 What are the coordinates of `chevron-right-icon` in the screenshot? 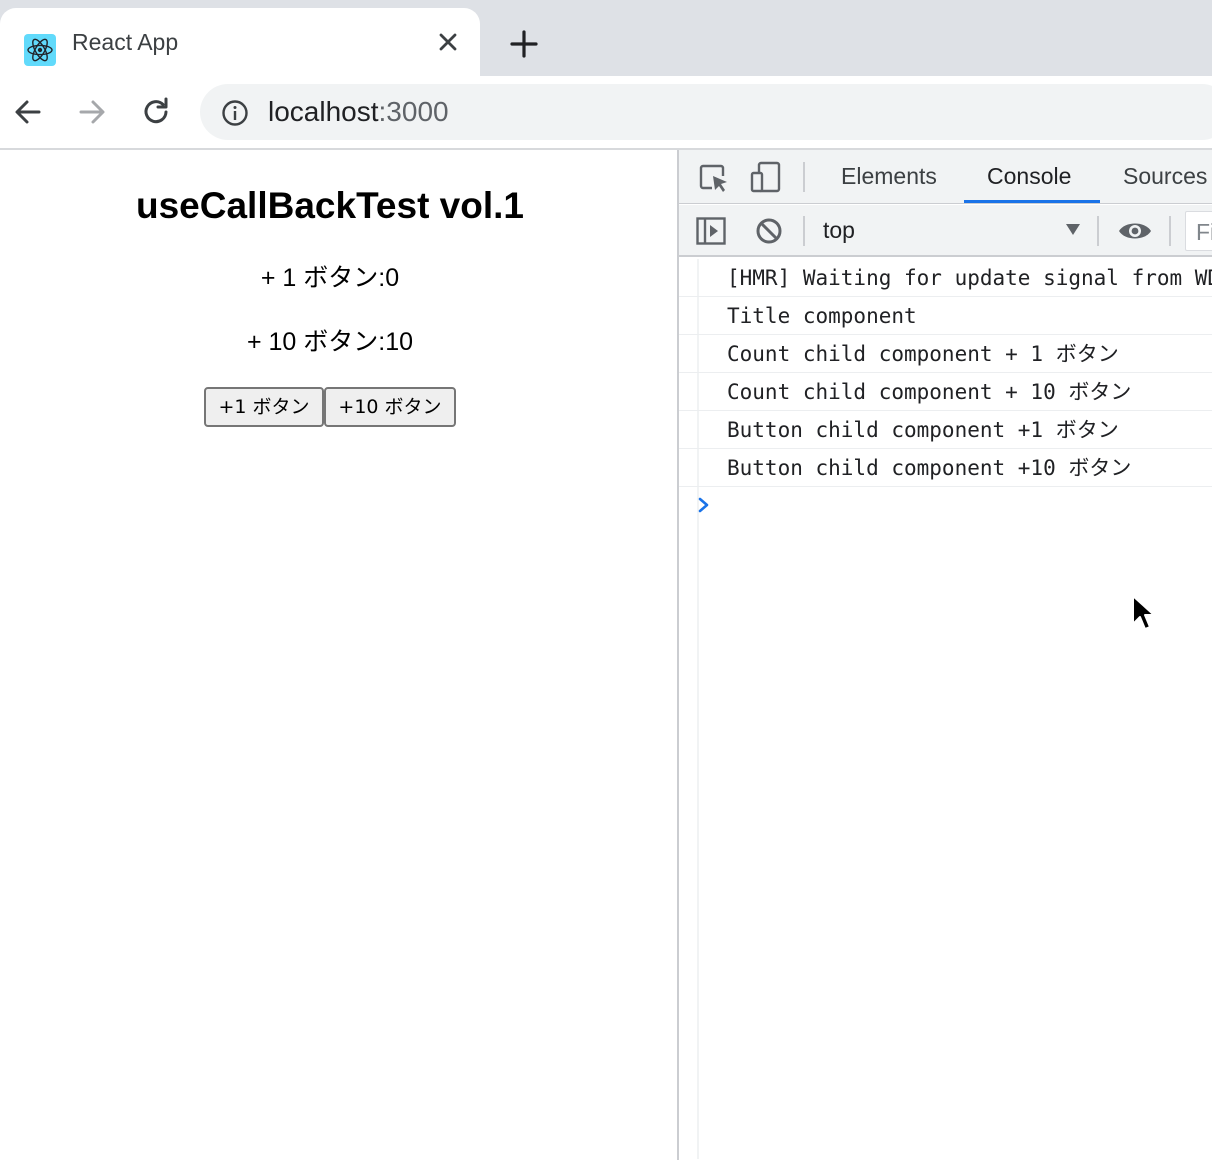 It's located at (704, 505).